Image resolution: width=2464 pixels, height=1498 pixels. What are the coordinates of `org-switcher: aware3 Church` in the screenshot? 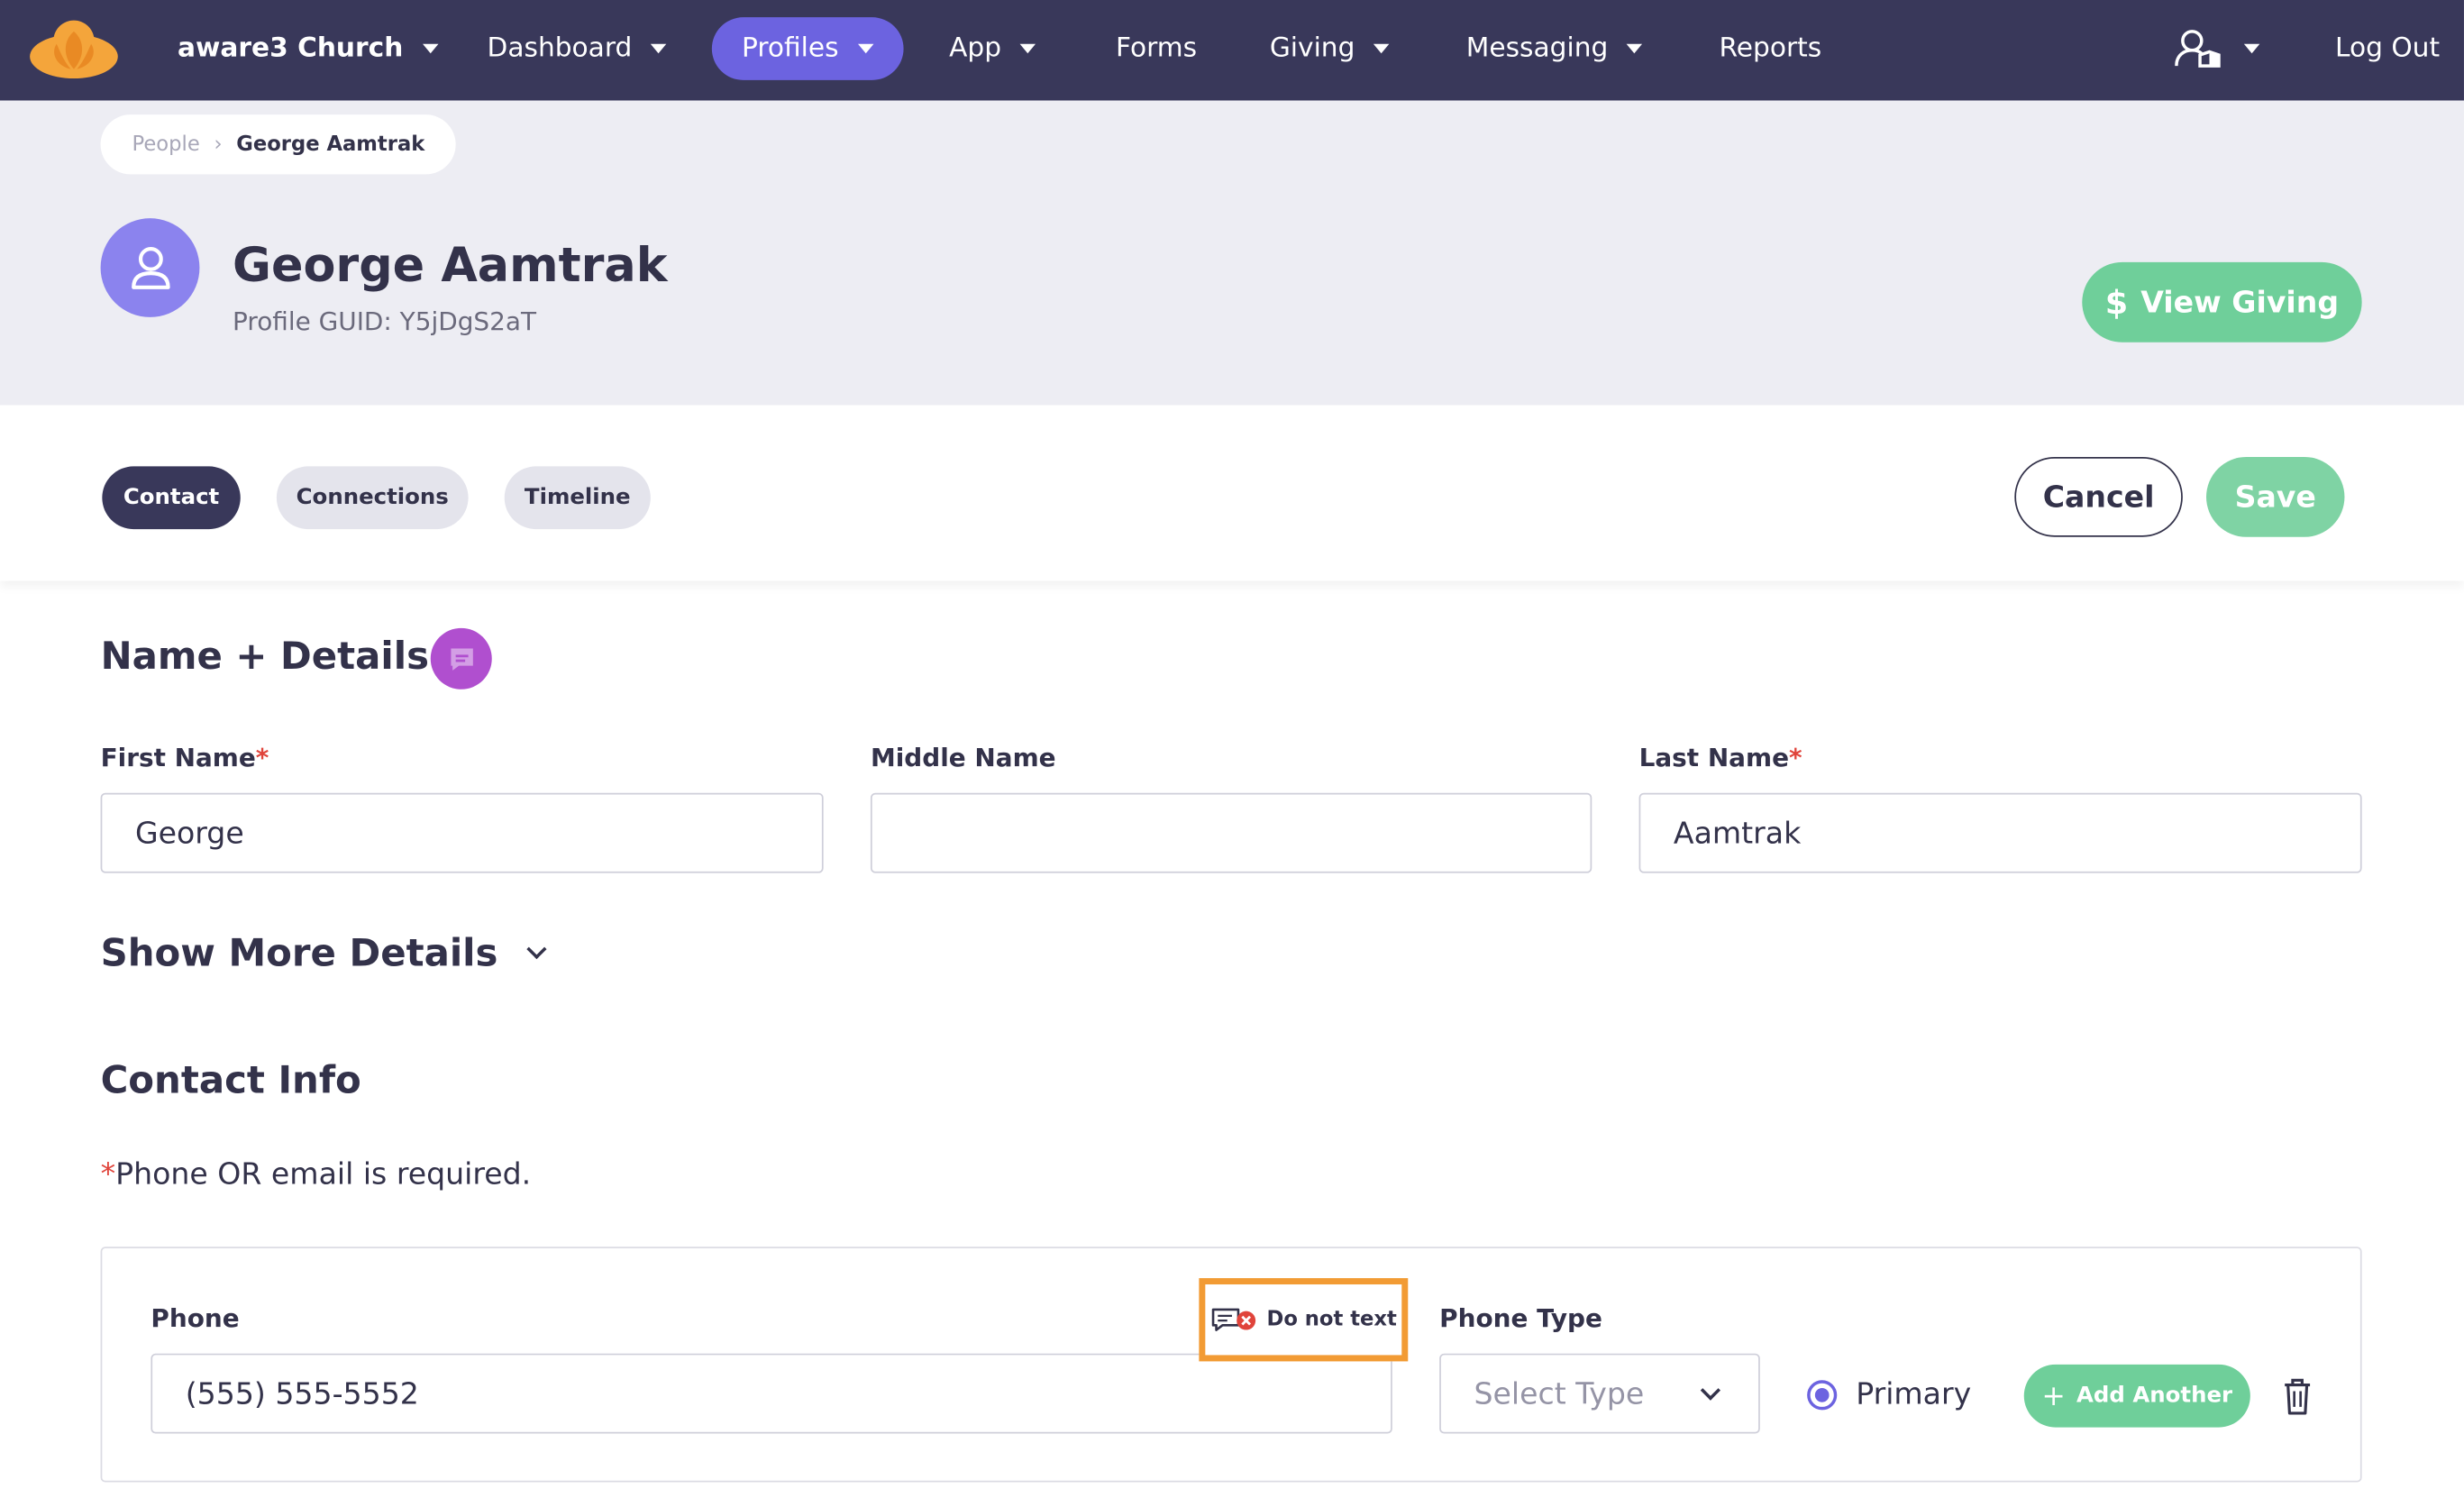 It's located at (308, 48).